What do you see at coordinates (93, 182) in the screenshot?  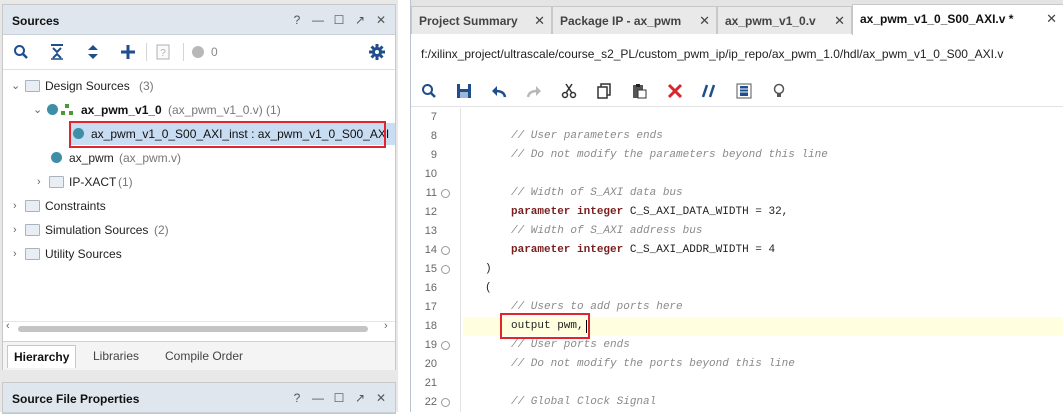 I see `tree-label: IP-XACT` at bounding box center [93, 182].